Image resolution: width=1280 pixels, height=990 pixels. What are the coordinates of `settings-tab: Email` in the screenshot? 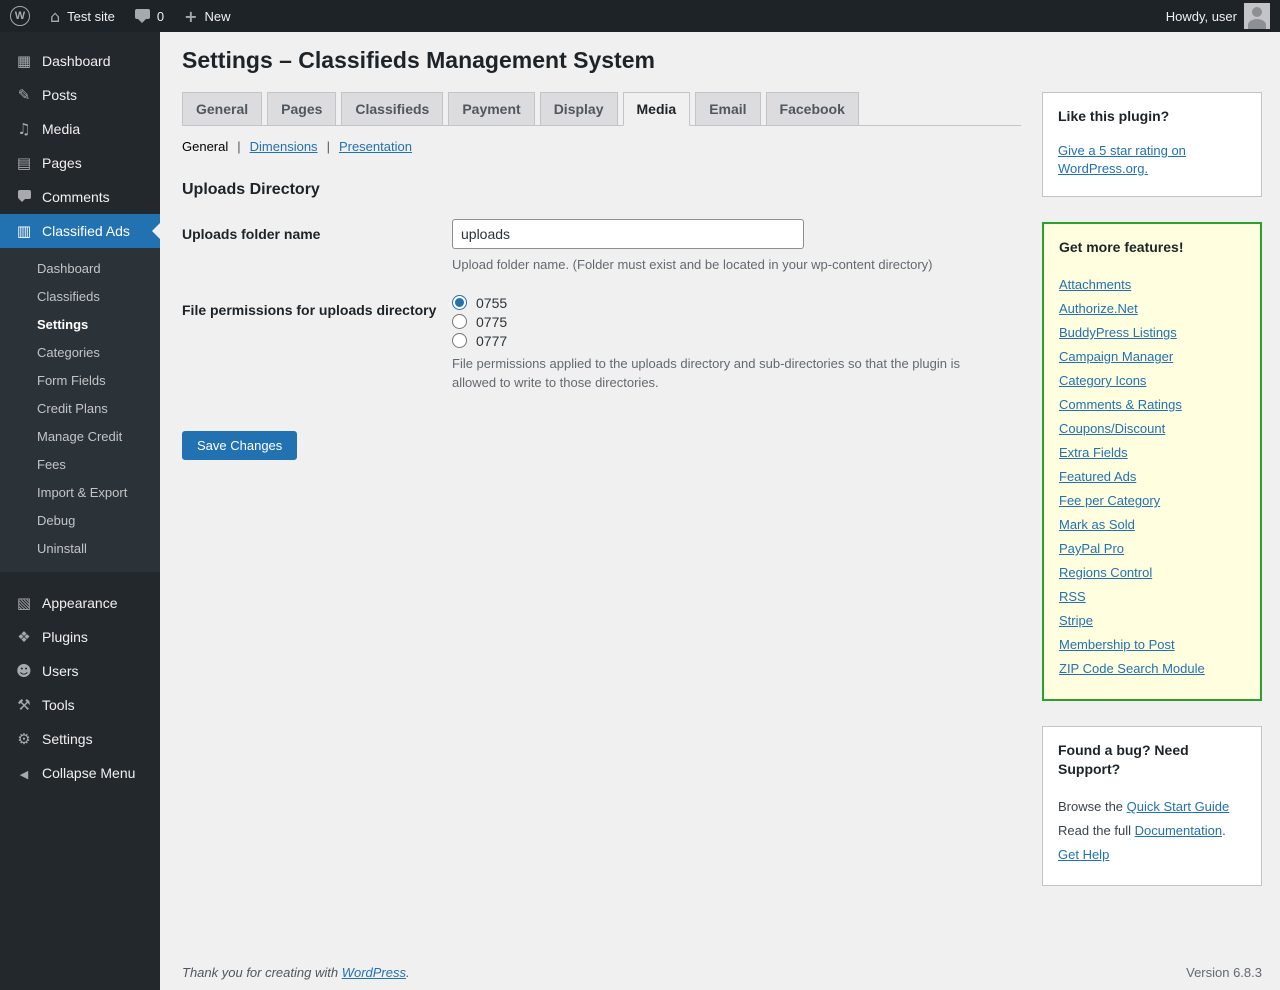 It's located at (728, 108).